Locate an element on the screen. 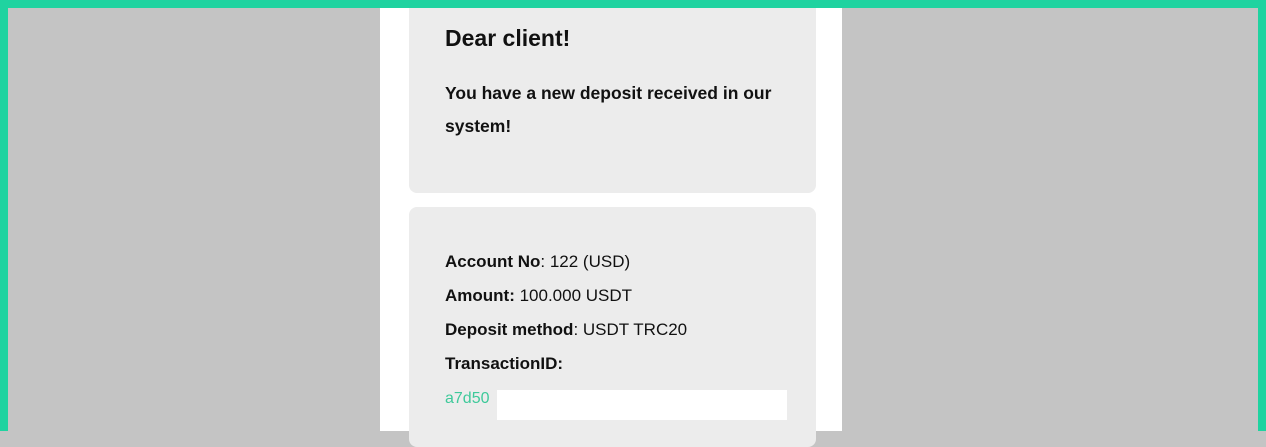 The height and width of the screenshot is (447, 1266). deposit-method-row: Deposit method: USDT TRC20 is located at coordinates (566, 330).